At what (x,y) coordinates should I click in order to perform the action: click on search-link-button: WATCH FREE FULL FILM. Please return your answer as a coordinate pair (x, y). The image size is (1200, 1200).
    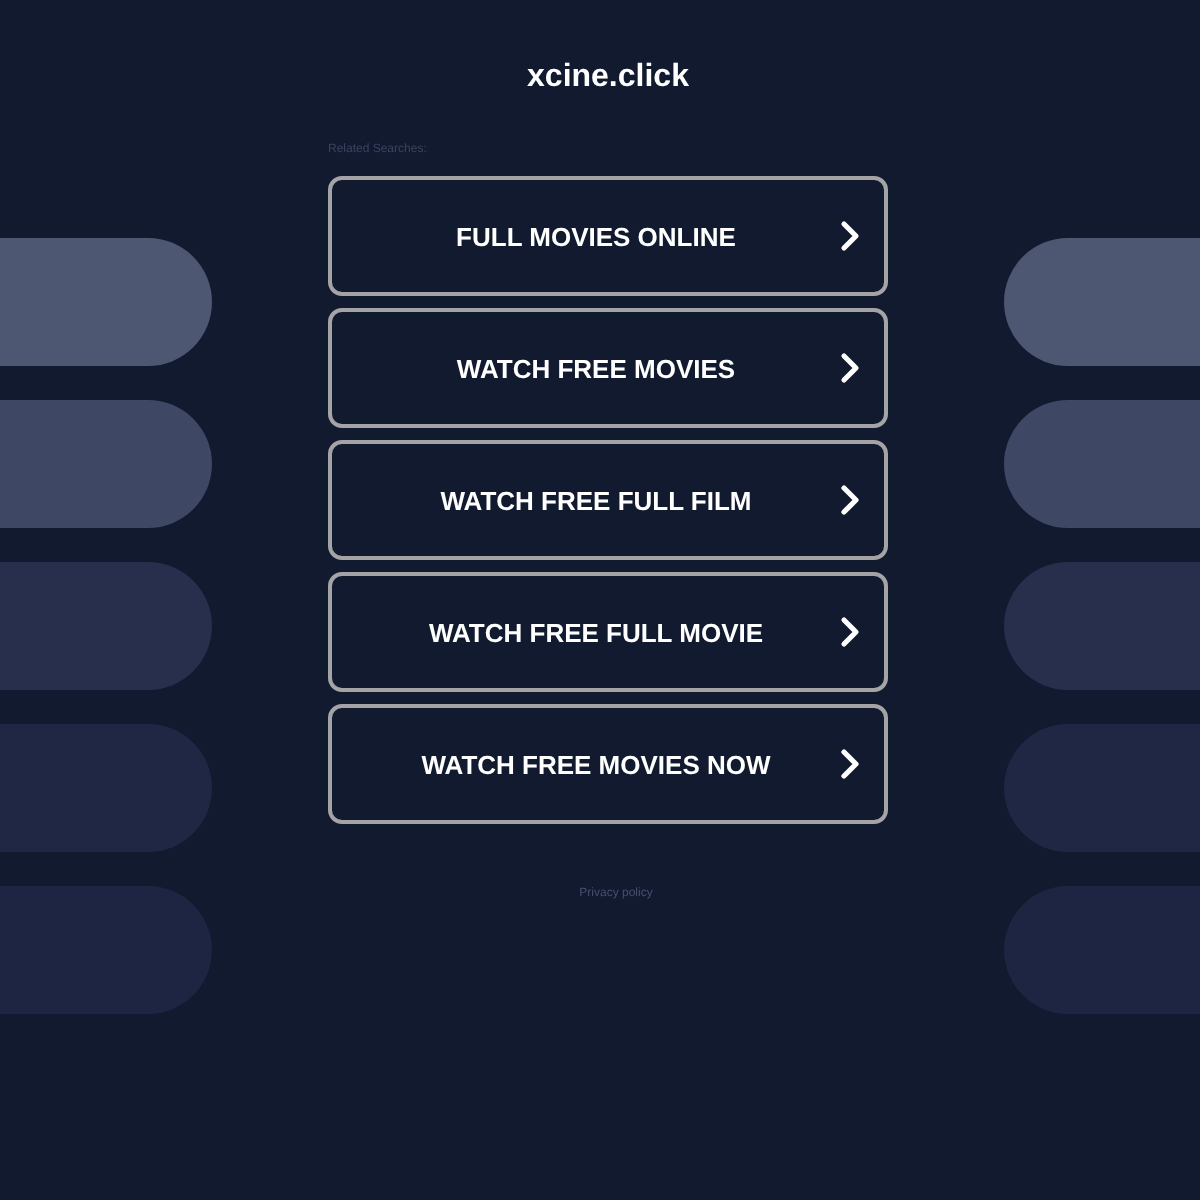
    Looking at the image, I should click on (608, 500).